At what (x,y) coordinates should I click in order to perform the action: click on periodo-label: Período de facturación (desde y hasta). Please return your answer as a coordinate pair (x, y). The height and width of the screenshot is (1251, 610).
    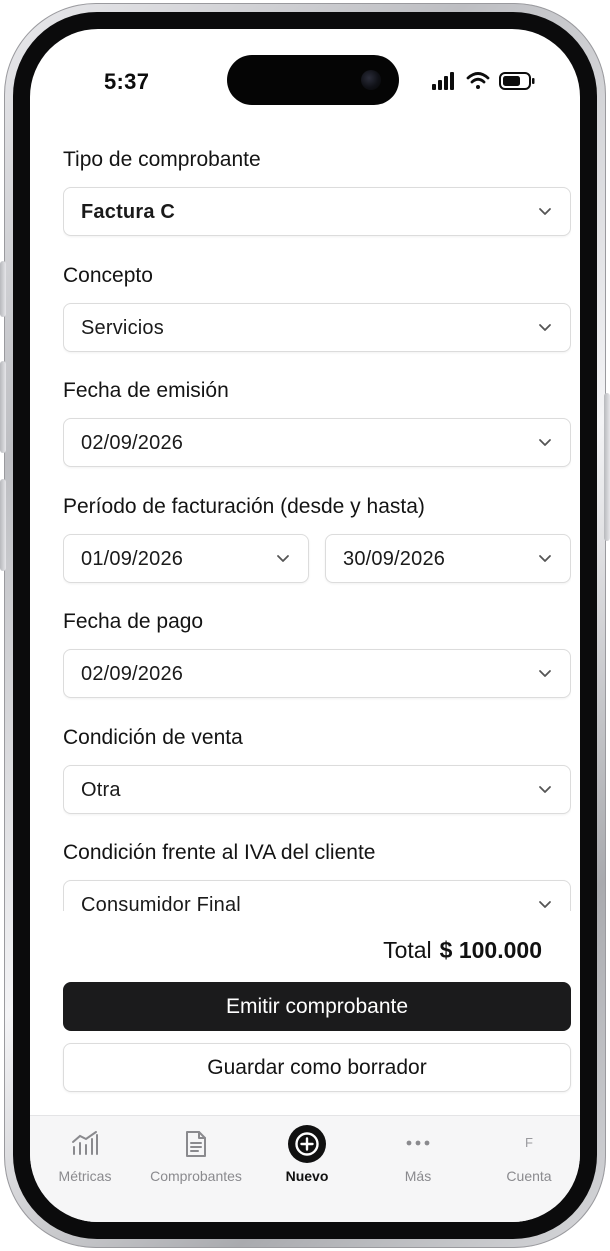
    Looking at the image, I should click on (244, 506).